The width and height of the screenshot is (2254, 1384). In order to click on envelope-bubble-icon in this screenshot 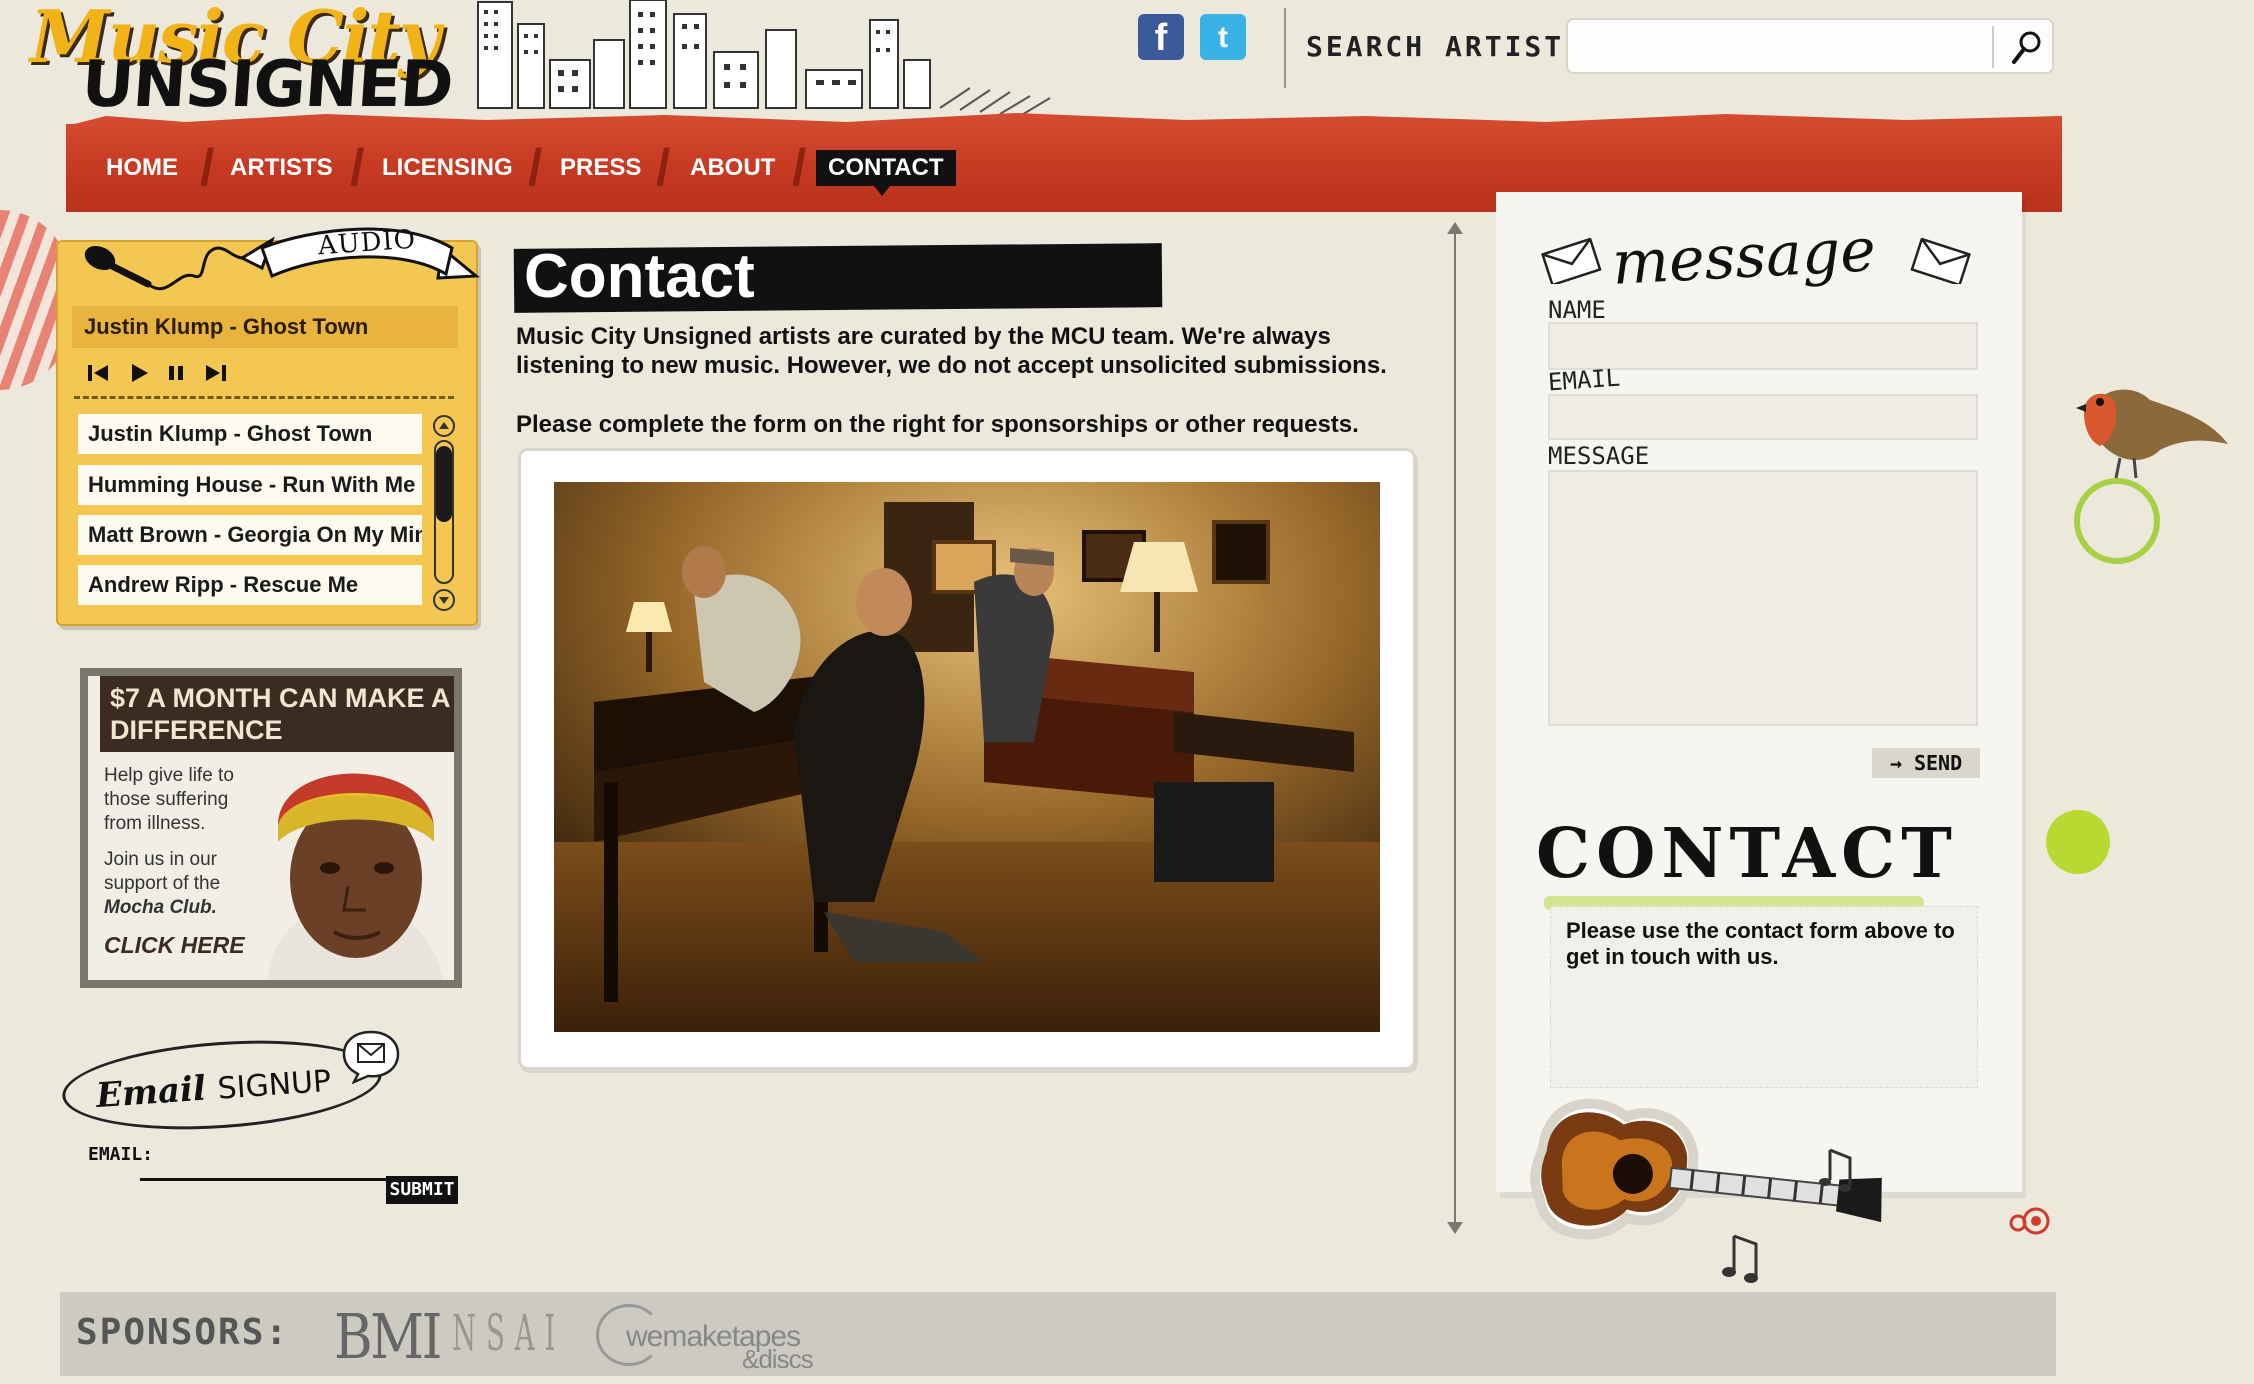, I will do `click(371, 1057)`.